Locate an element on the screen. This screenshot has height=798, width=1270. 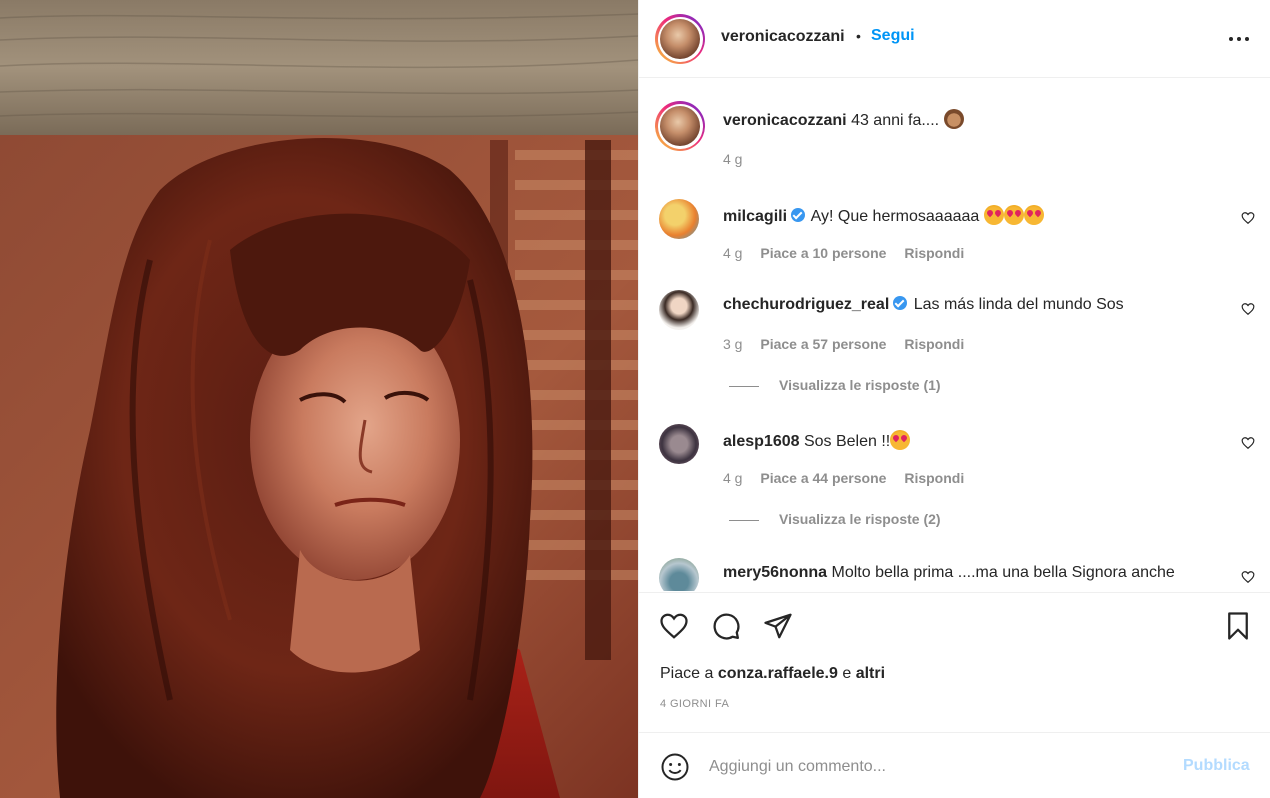
caption-author-avatar is located at coordinates (680, 126).